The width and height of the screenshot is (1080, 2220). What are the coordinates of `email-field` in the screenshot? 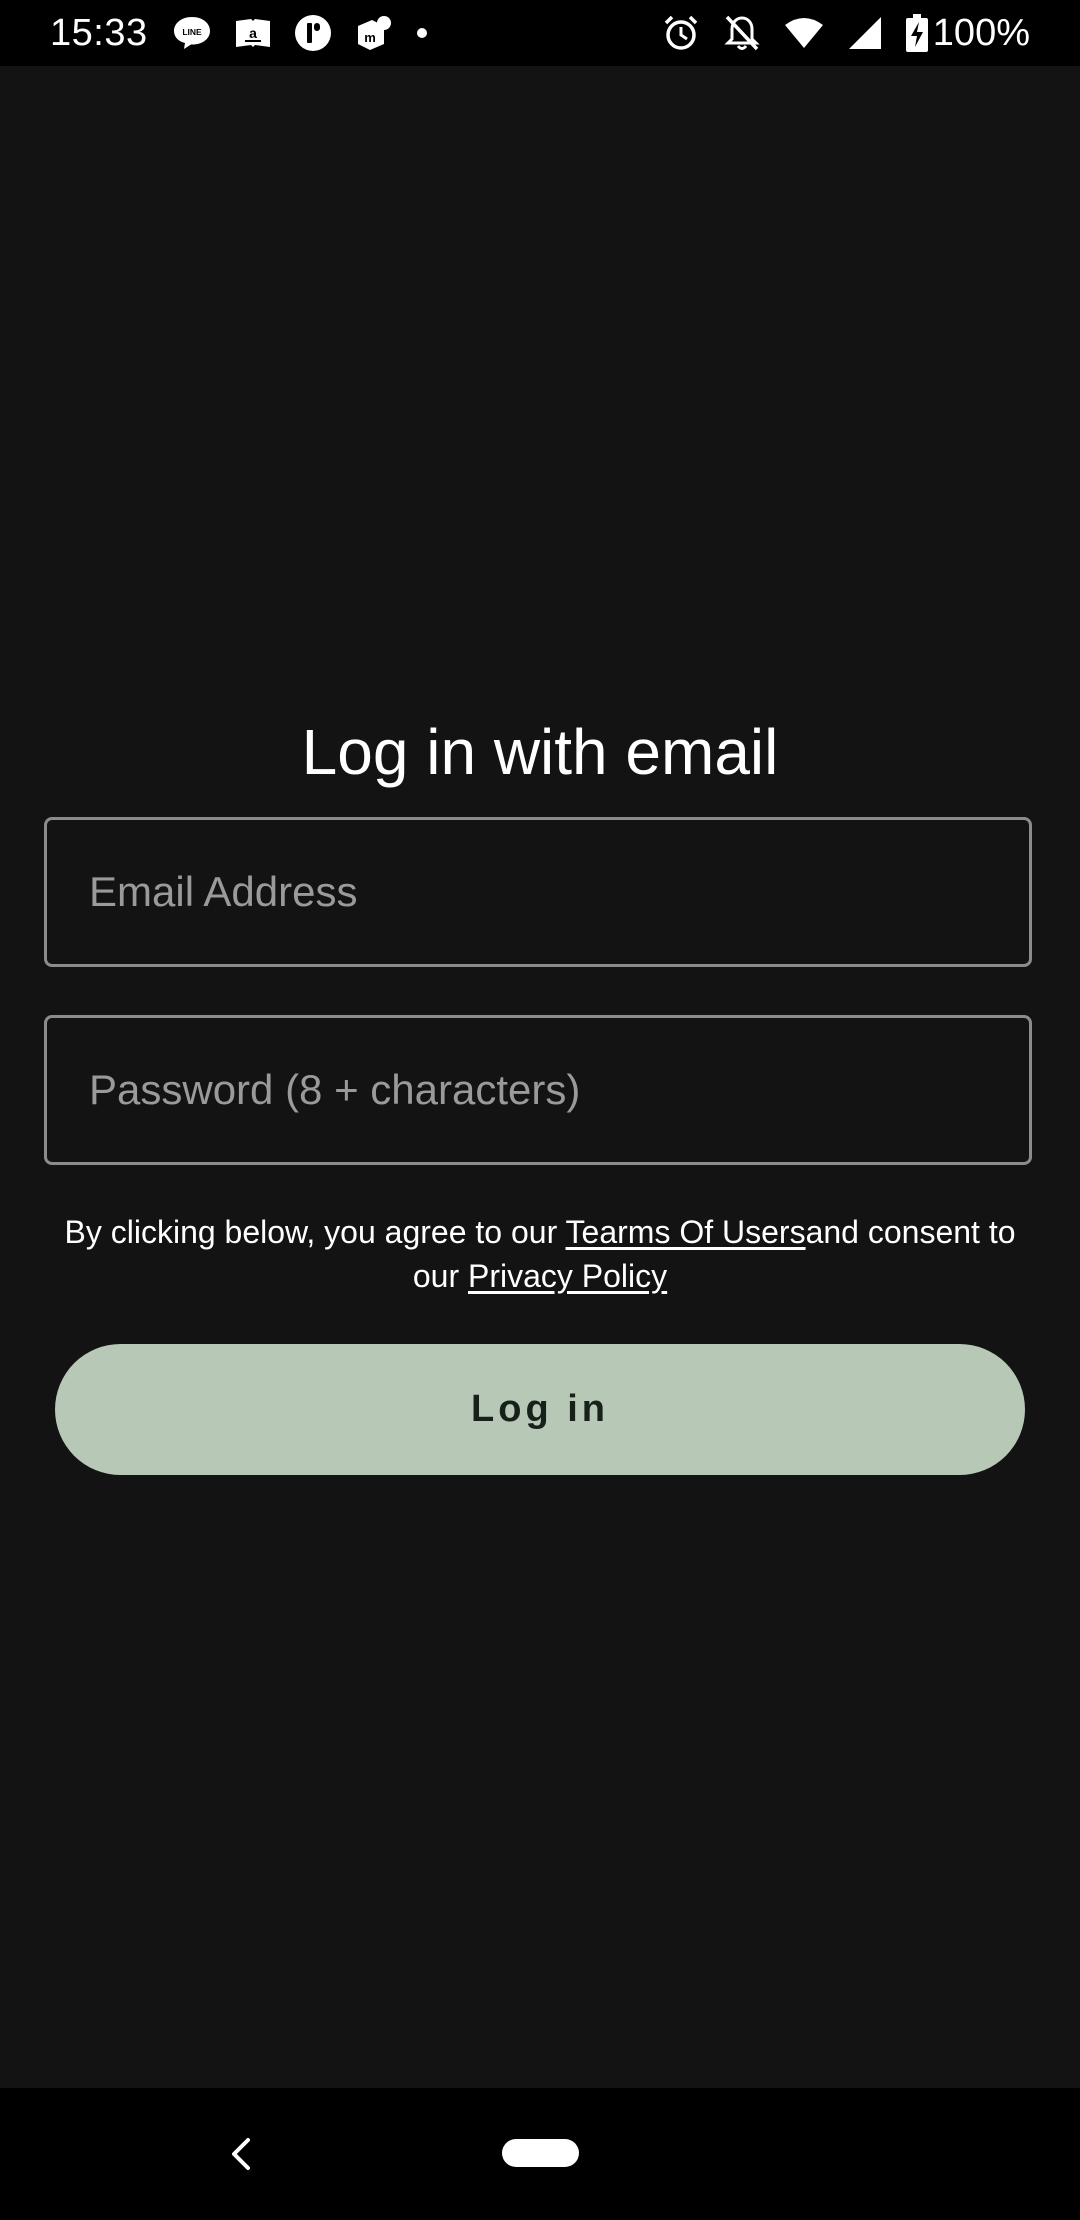 It's located at (538, 892).